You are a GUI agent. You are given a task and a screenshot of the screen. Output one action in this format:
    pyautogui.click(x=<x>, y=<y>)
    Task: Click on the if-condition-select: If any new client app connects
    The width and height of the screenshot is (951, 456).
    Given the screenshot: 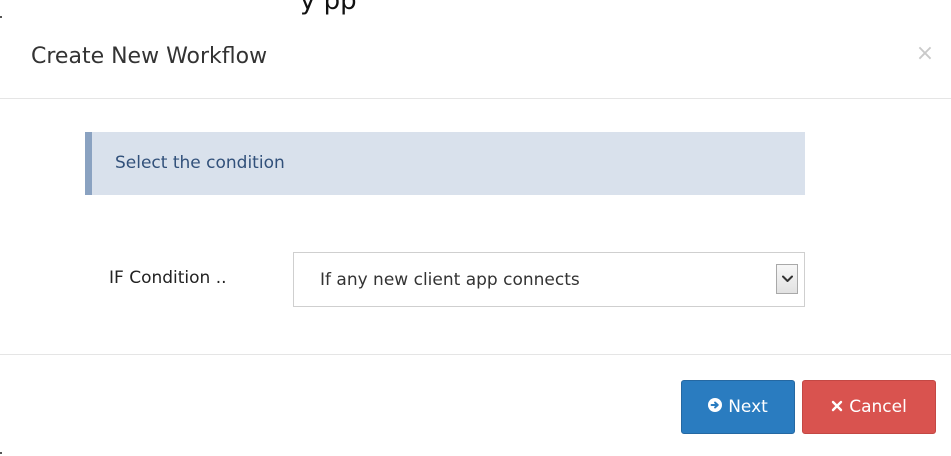 What is the action you would take?
    pyautogui.click(x=549, y=279)
    